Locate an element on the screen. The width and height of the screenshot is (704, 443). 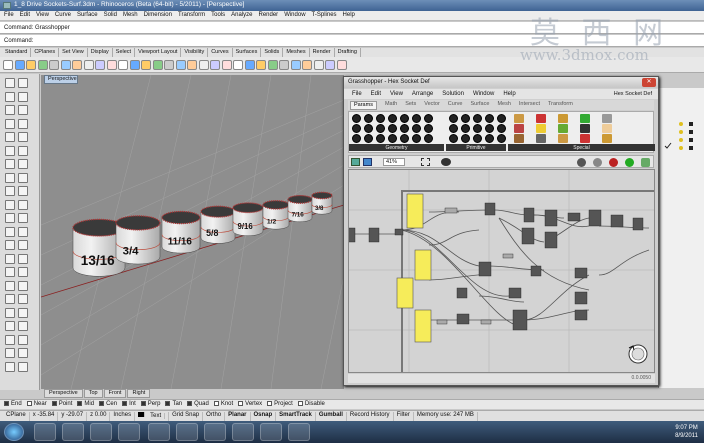
menu-curve: Curve is located at coordinates (63, 16).